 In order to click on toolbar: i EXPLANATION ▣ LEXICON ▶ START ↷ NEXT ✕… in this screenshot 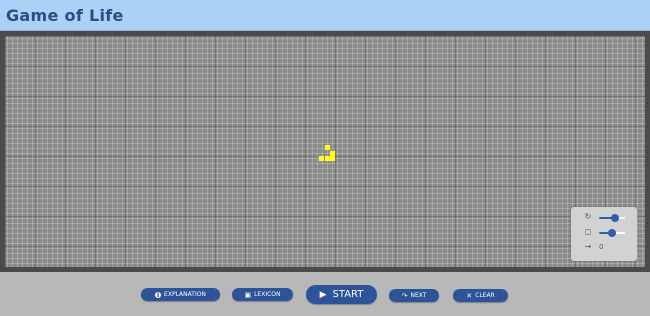, I will do `click(325, 294)`.